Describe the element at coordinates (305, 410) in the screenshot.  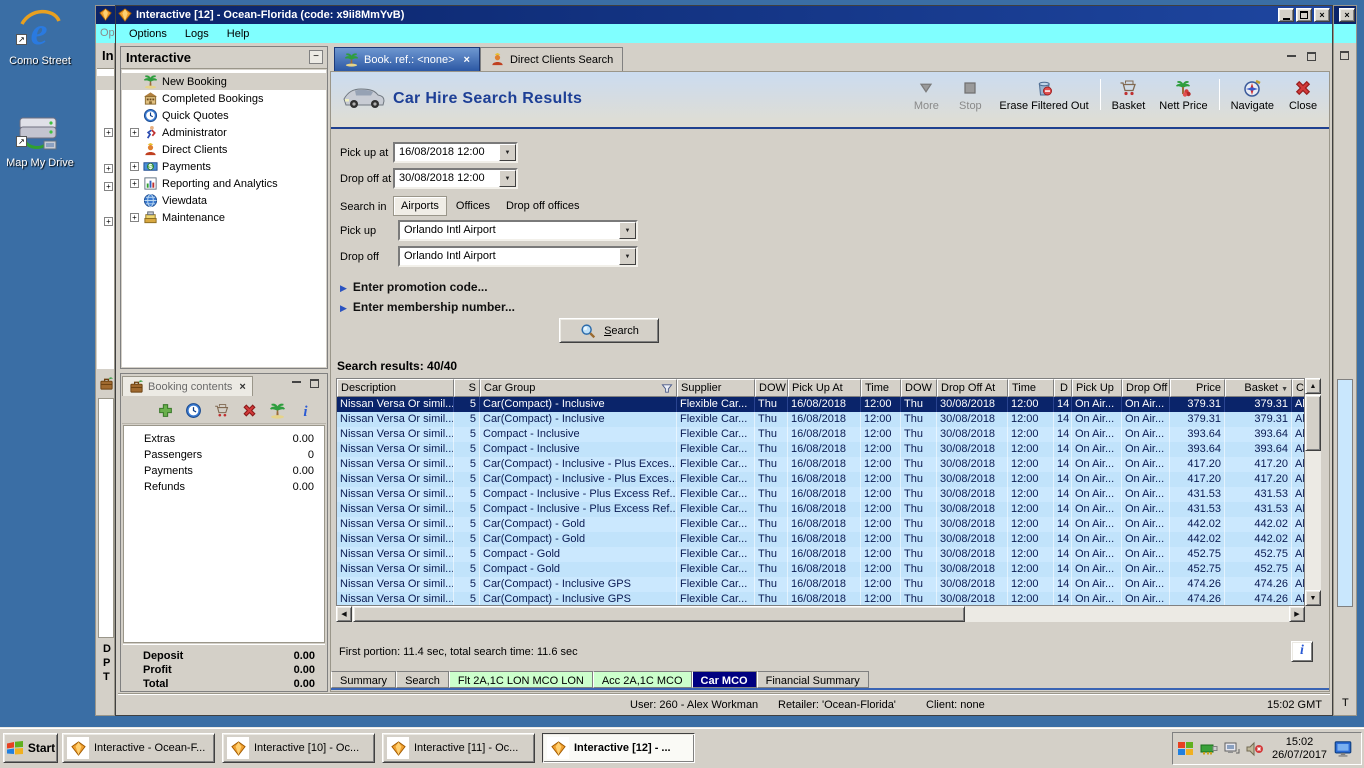
I see `booking-toolbar-info-button: i` at that location.